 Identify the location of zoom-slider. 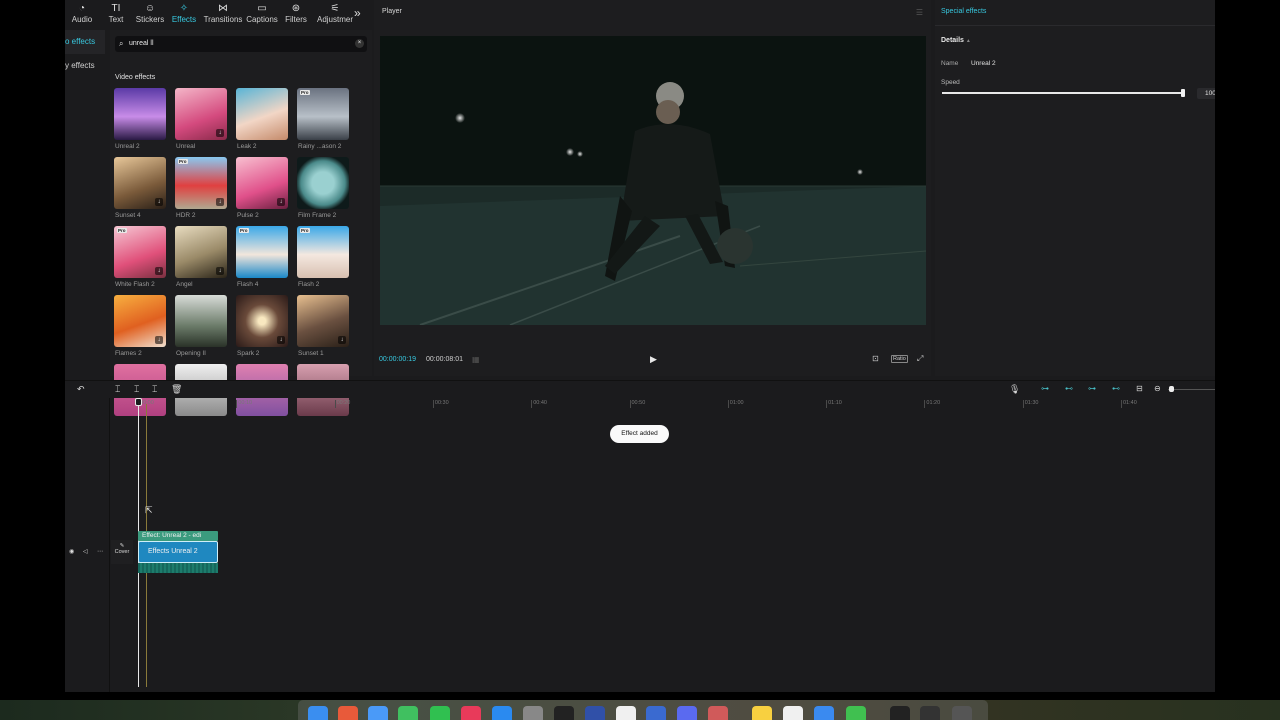
(1191, 389).